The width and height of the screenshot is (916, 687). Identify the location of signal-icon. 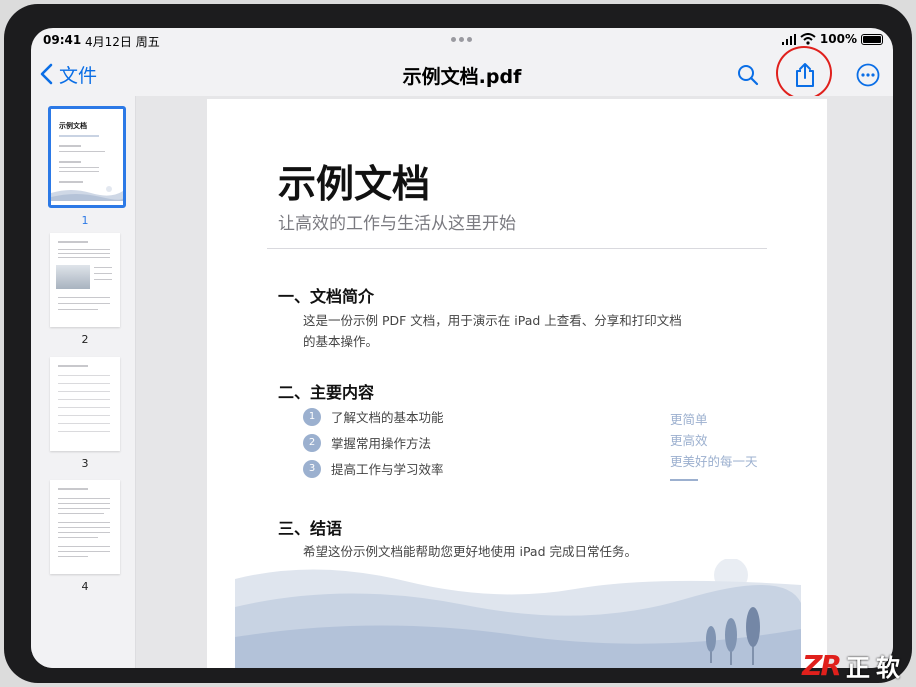
(788, 39).